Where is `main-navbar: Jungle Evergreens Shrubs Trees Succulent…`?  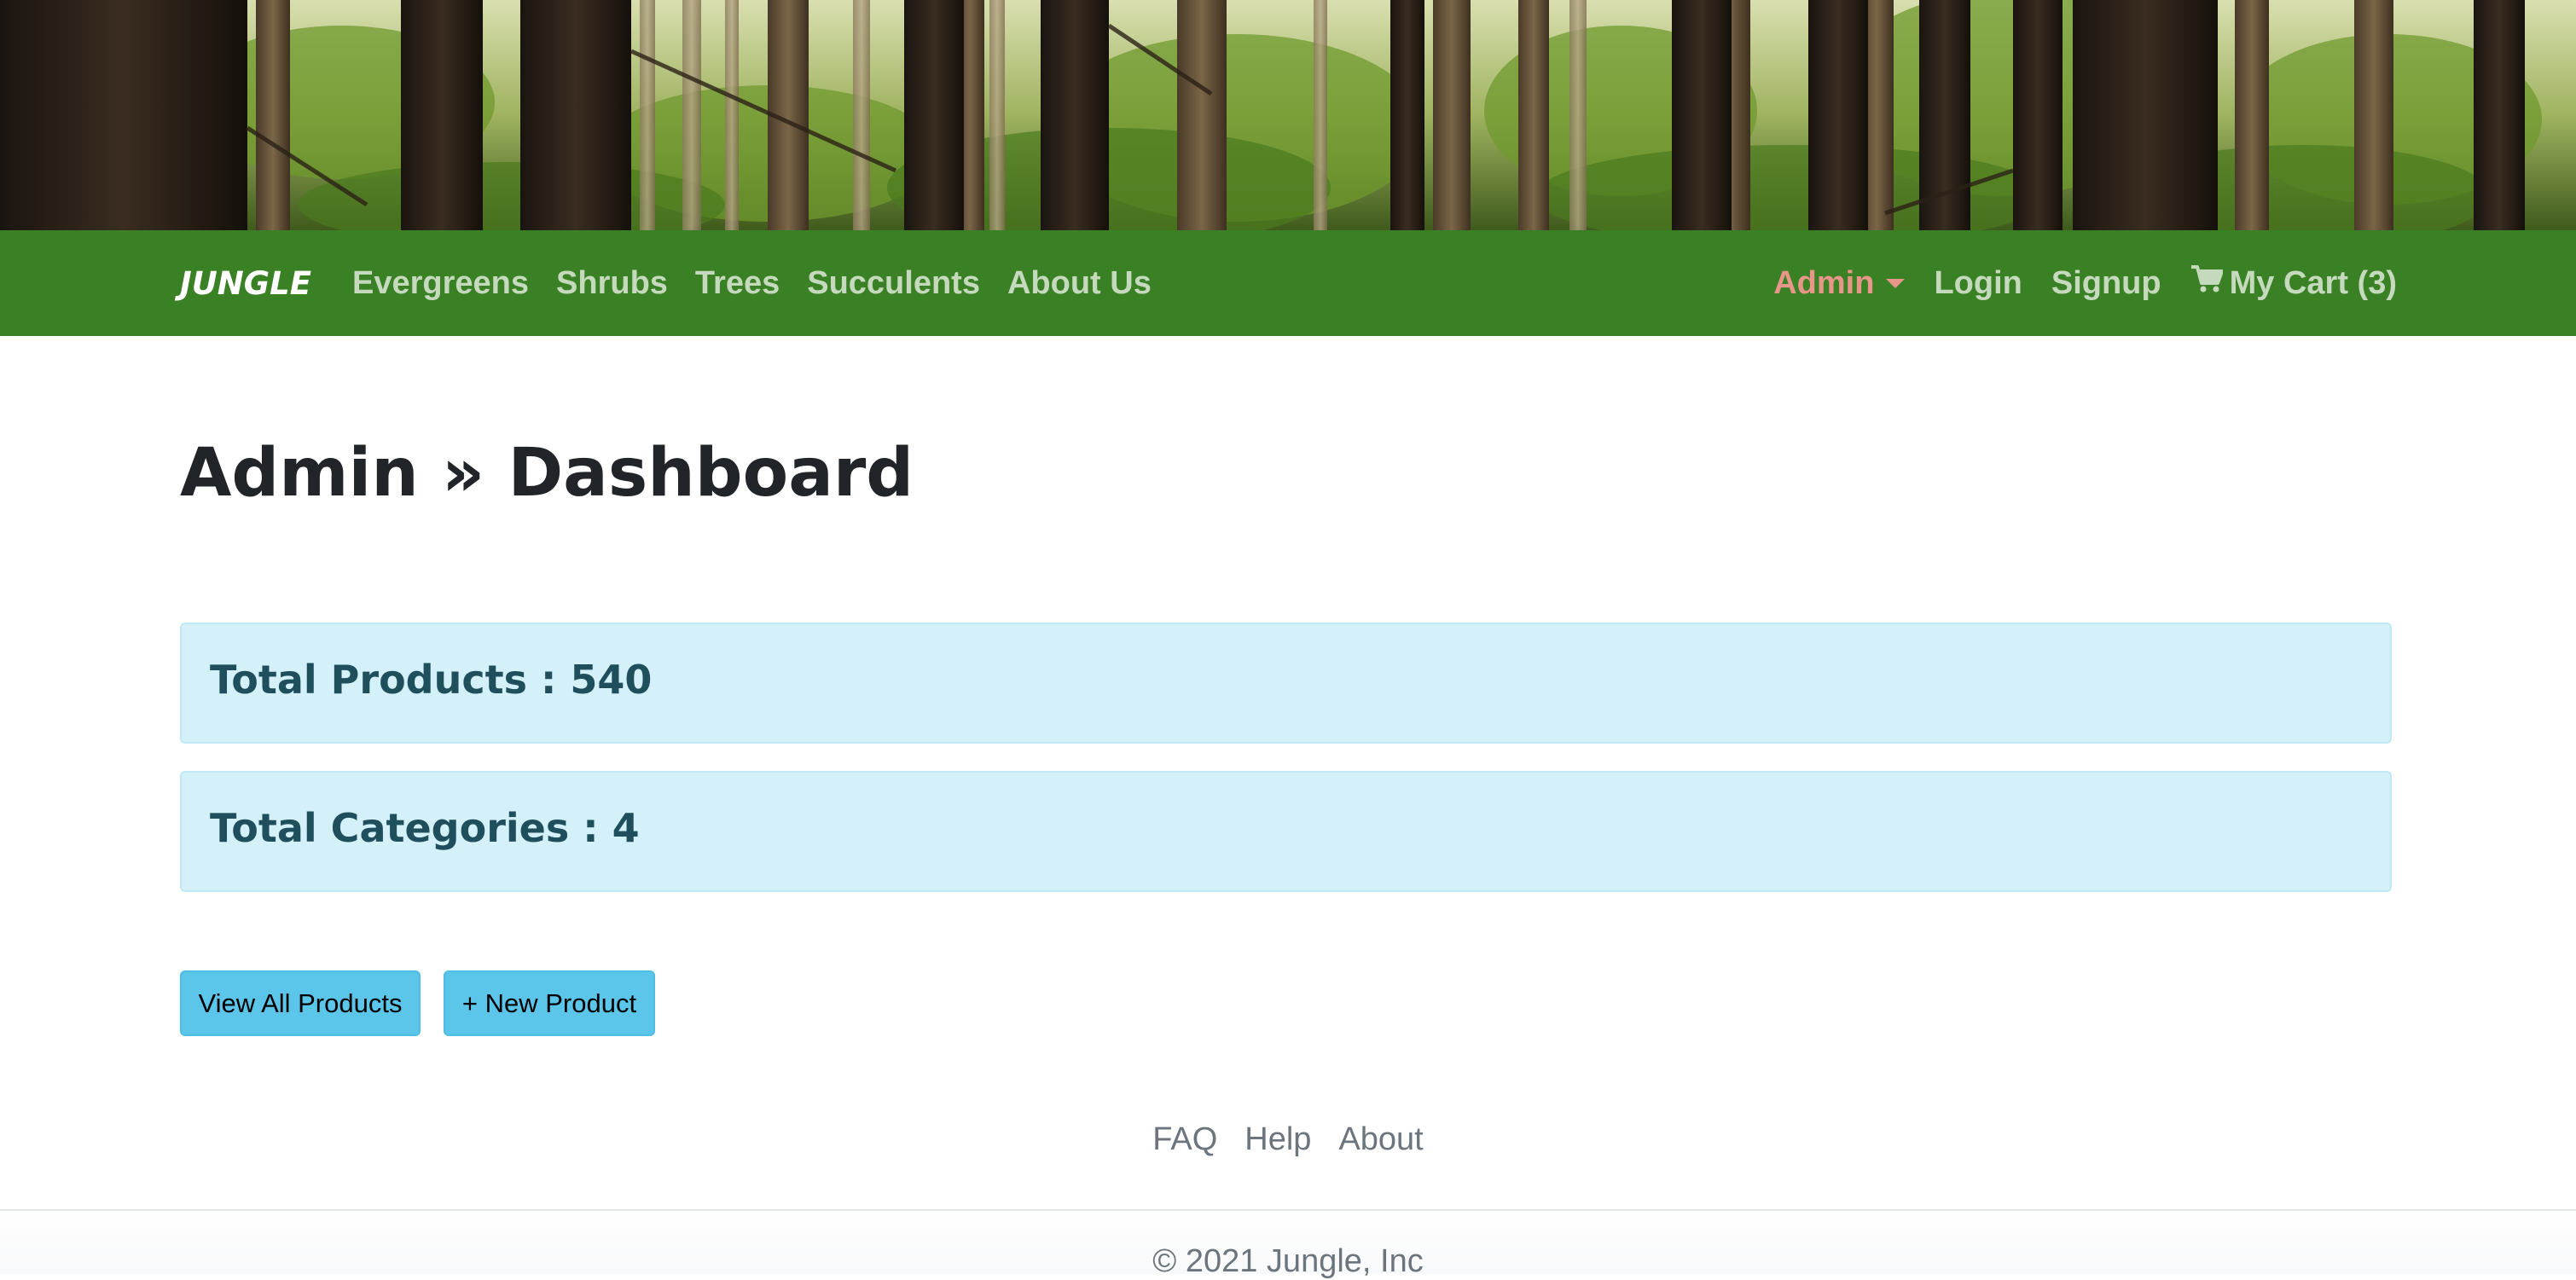 main-navbar: Jungle Evergreens Shrubs Trees Succulent… is located at coordinates (1288, 283).